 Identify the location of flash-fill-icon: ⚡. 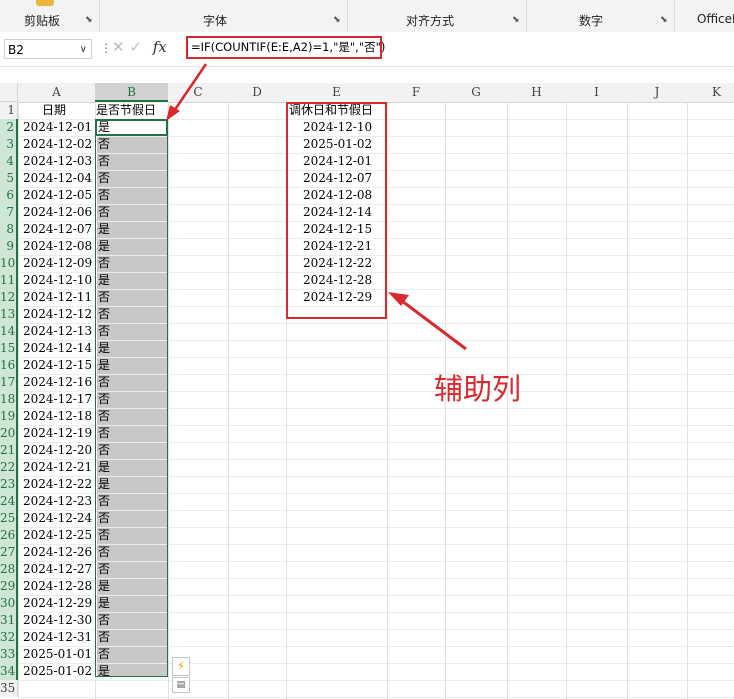
(181, 666).